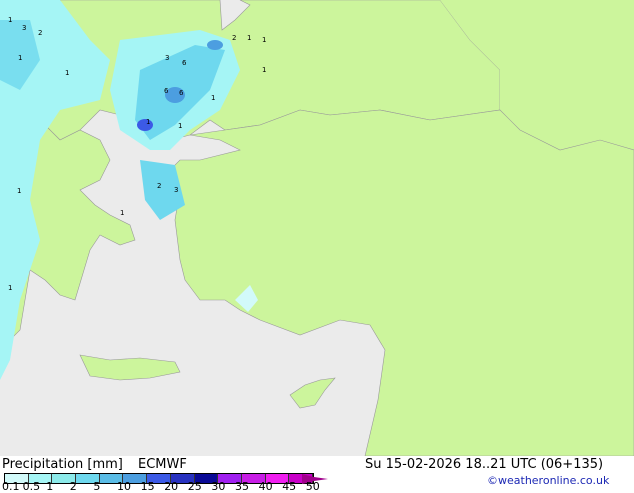 This screenshot has height=493, width=634. I want to click on scale-tick-label: 0.1, so click(11, 486).